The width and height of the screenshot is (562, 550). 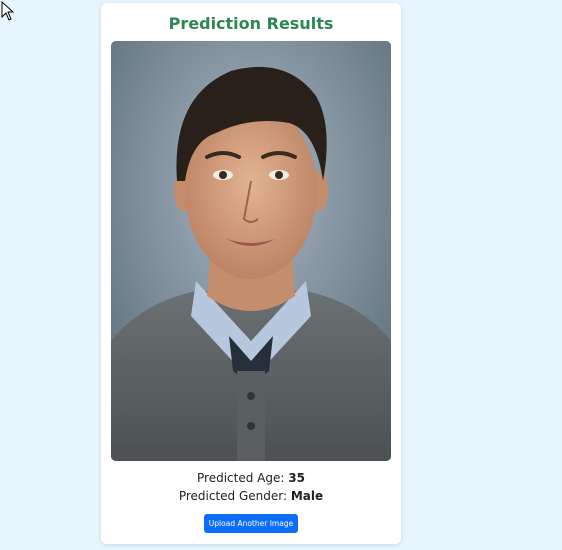 I want to click on gender-label: Predicted Gender:, so click(x=233, y=496).